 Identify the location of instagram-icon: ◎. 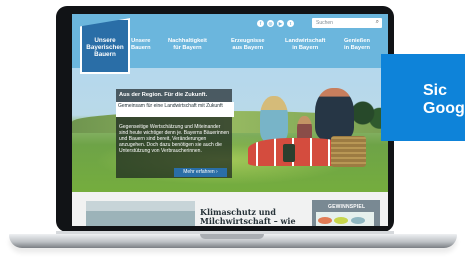
(270, 23).